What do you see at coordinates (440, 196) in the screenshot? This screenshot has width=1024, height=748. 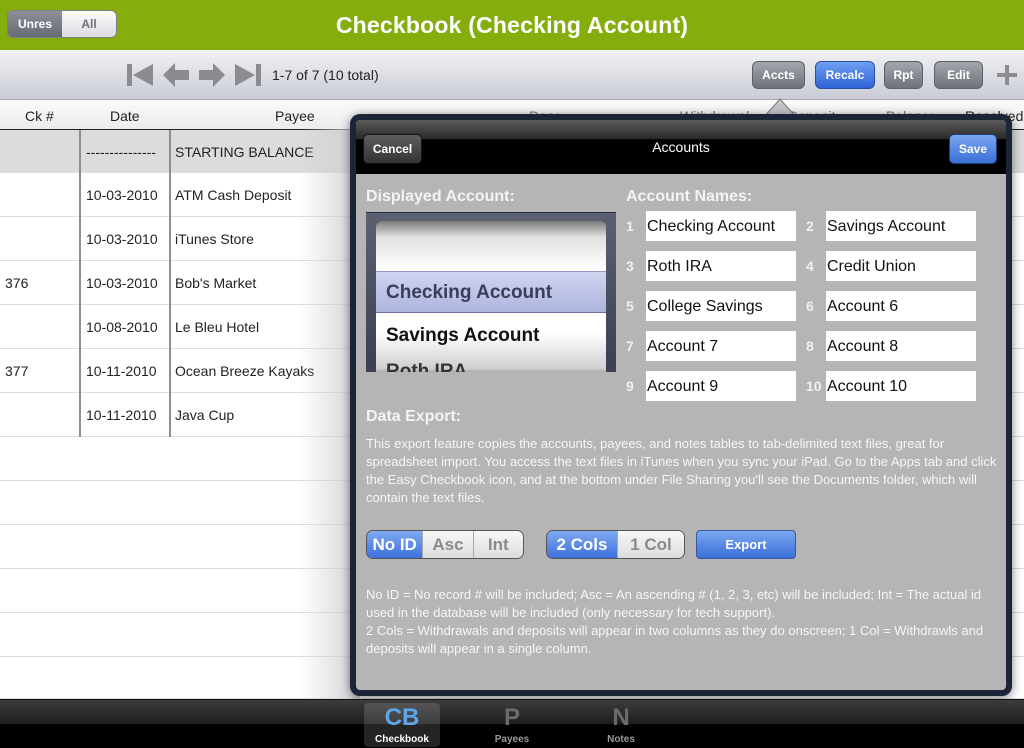 I see `displayed-account-label: Displayed Account:` at bounding box center [440, 196].